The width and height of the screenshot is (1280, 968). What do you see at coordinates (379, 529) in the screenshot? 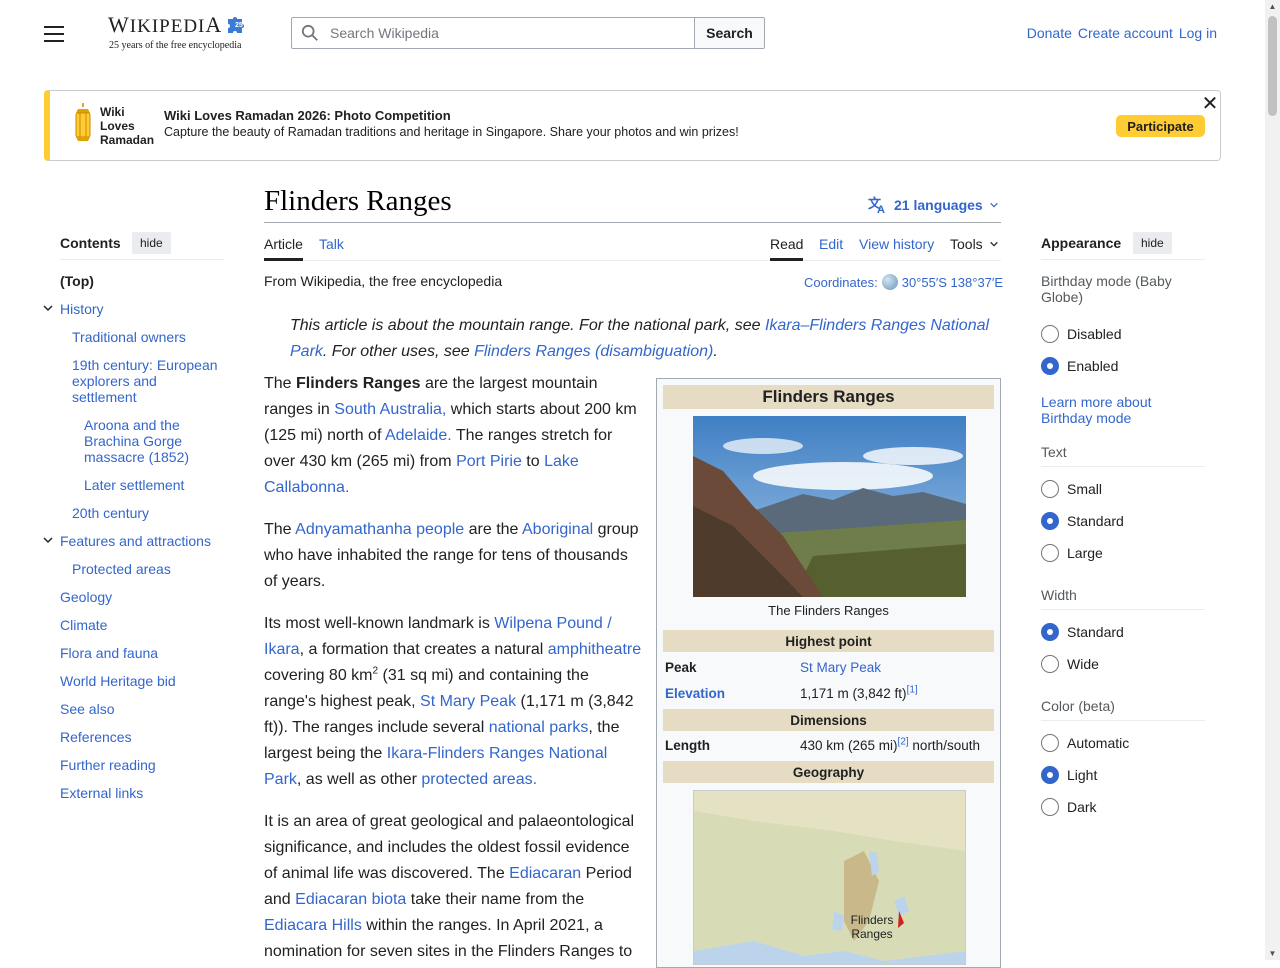
I see `link-adnyamathanha: Adnyamathanha people` at bounding box center [379, 529].